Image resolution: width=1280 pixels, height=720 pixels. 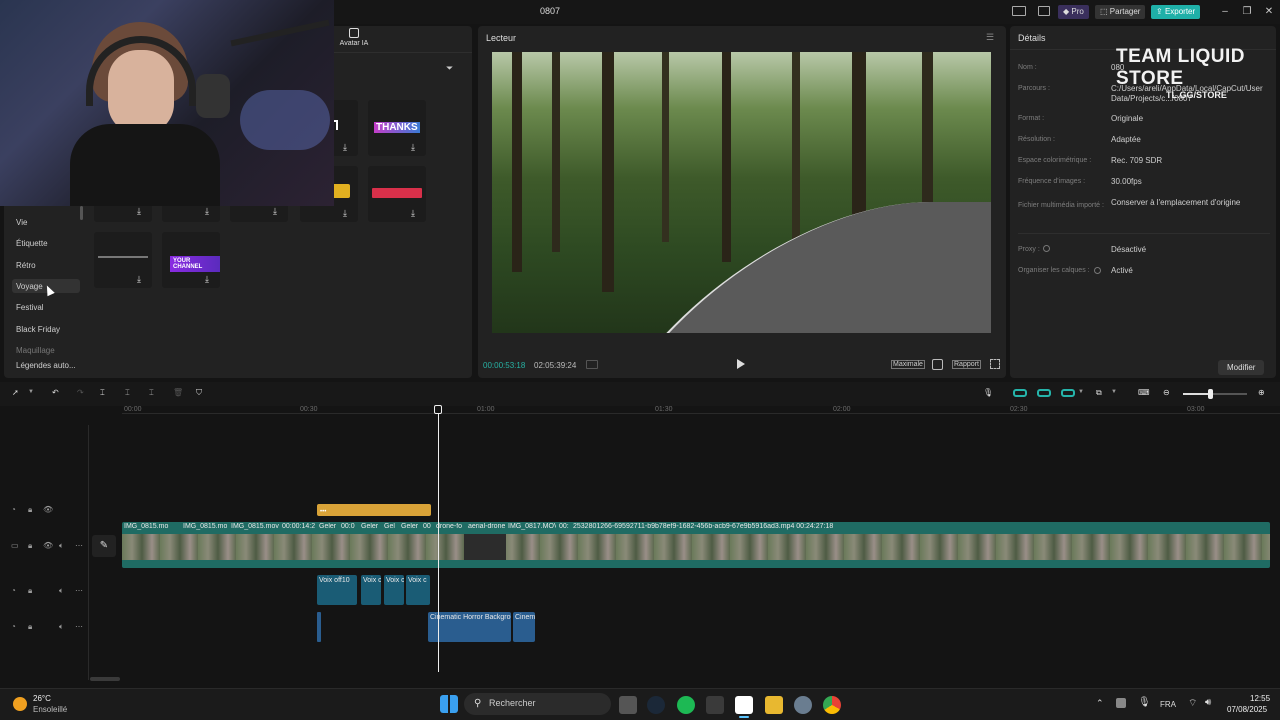 I want to click on zoom-in-icon: ⊕, so click(x=1261, y=392).